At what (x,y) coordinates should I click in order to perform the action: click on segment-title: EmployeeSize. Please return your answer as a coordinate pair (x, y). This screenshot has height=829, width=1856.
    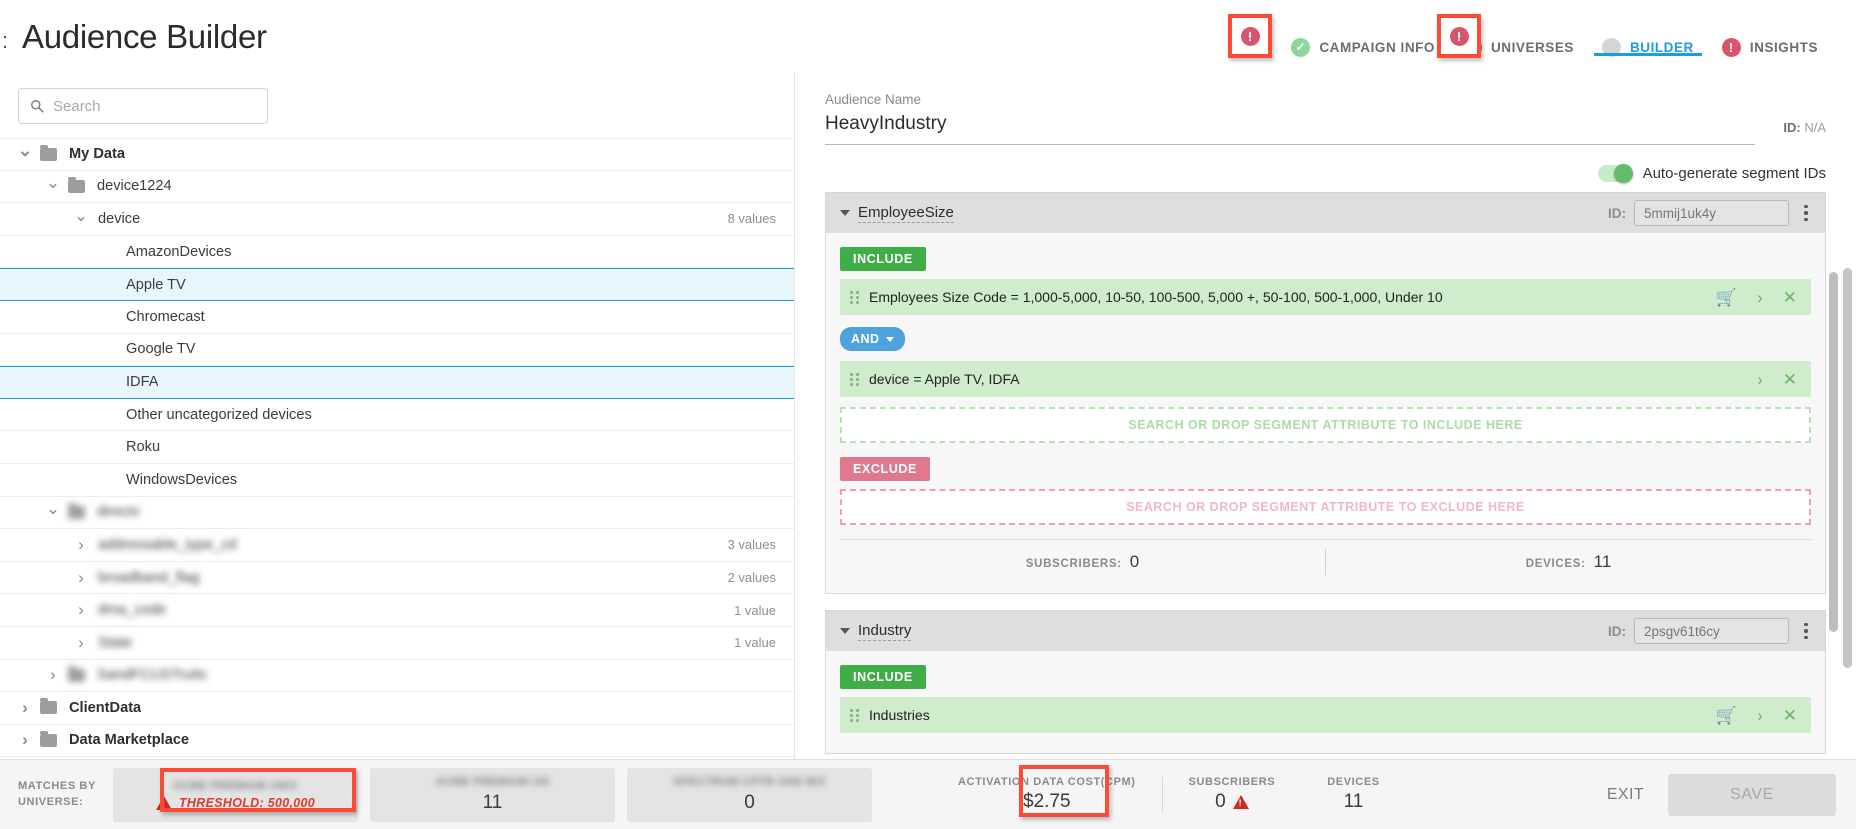
    Looking at the image, I should click on (906, 213).